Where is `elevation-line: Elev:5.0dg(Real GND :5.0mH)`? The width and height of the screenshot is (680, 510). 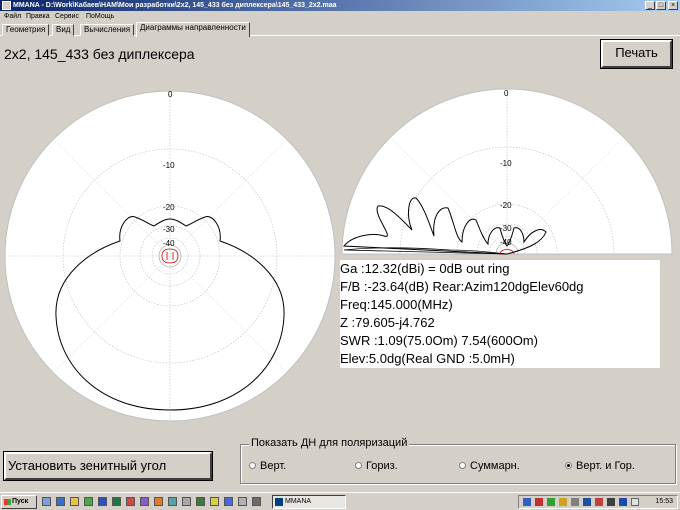 elevation-line: Elev:5.0dg(Real GND :5.0mH) is located at coordinates (427, 358).